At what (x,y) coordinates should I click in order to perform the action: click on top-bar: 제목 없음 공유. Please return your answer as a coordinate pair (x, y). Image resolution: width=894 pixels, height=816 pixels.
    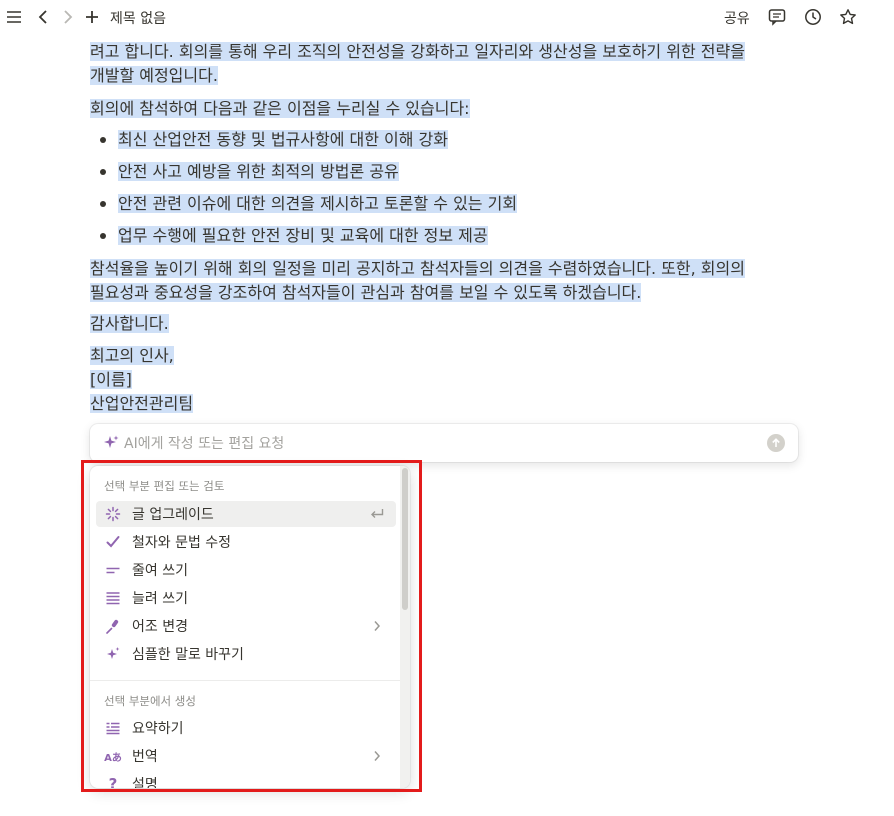
    Looking at the image, I should click on (447, 17).